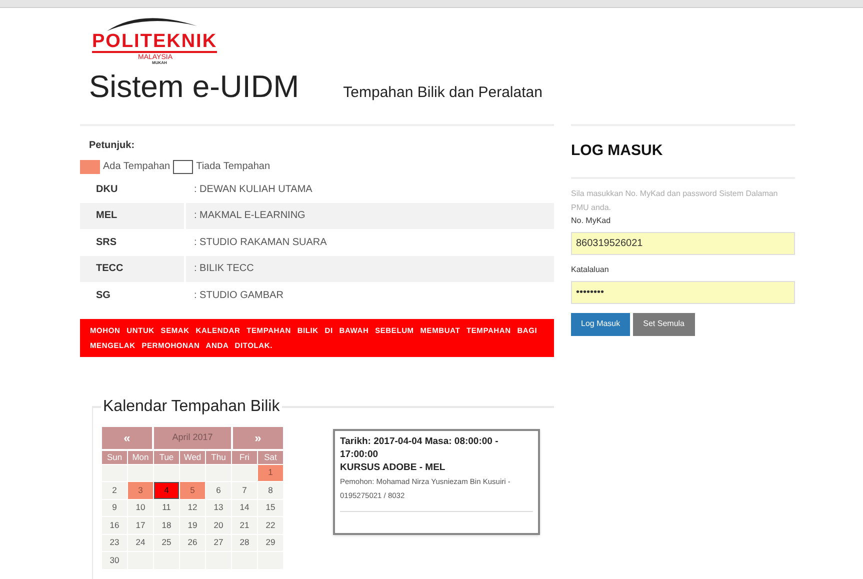  Describe the element at coordinates (192, 508) in the screenshot. I see `calendar-day: 12` at that location.